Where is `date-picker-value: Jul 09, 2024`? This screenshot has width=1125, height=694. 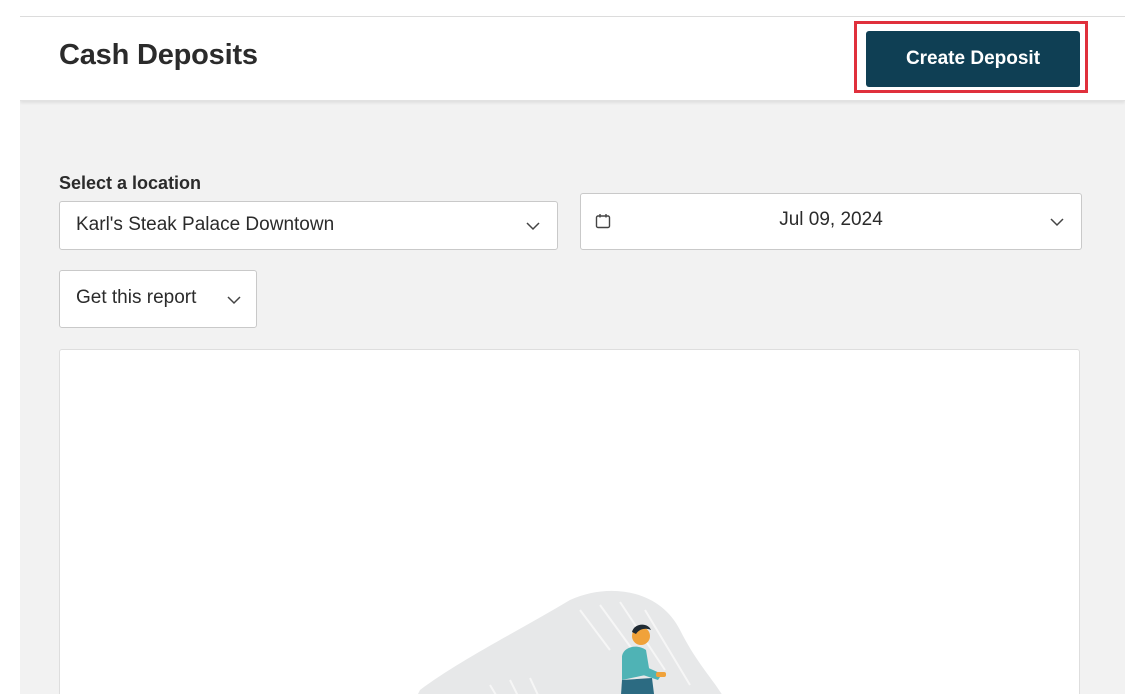 date-picker-value: Jul 09, 2024 is located at coordinates (831, 219).